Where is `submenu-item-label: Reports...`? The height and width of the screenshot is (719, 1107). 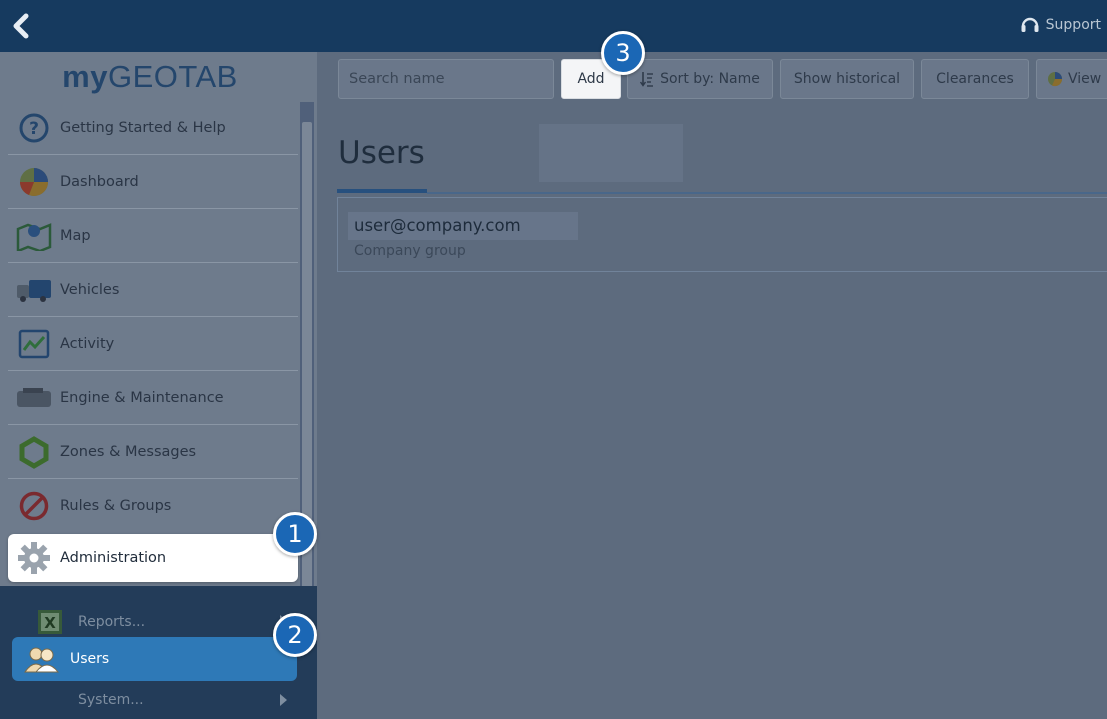
submenu-item-label: Reports... is located at coordinates (112, 622).